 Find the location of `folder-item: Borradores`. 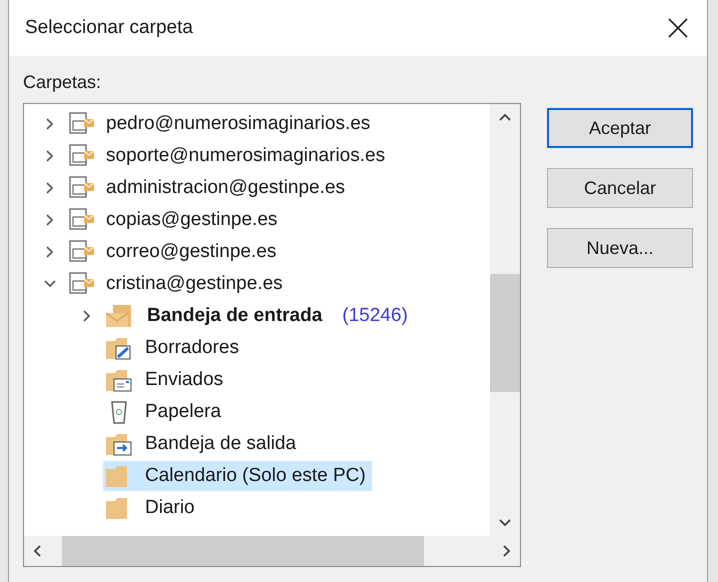

folder-item: Borradores is located at coordinates (174, 348).